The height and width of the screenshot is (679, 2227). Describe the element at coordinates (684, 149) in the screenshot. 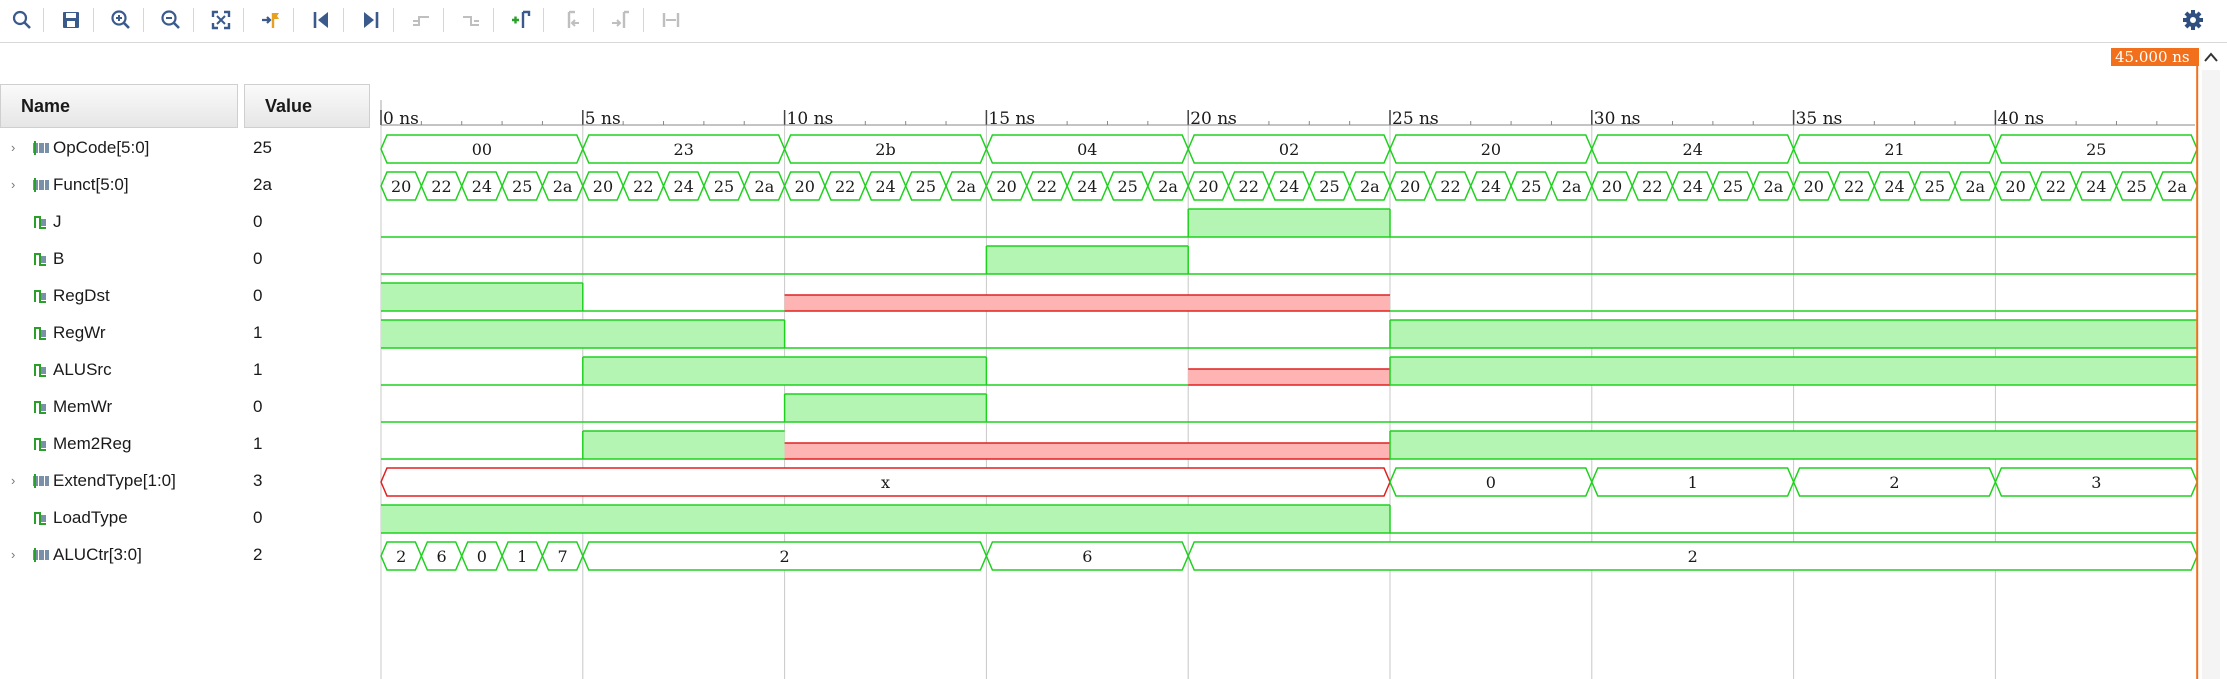

I see `bus-value-label: 23` at that location.